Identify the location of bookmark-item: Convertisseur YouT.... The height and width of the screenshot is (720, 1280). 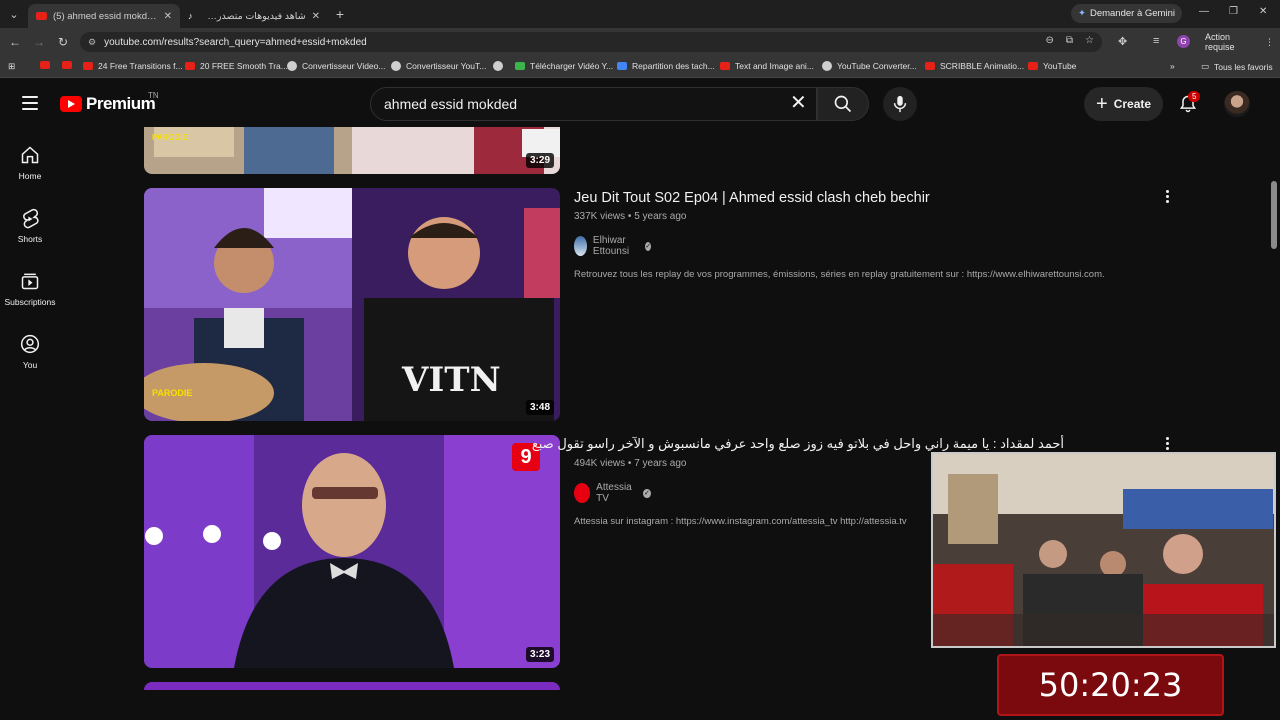
(438, 66).